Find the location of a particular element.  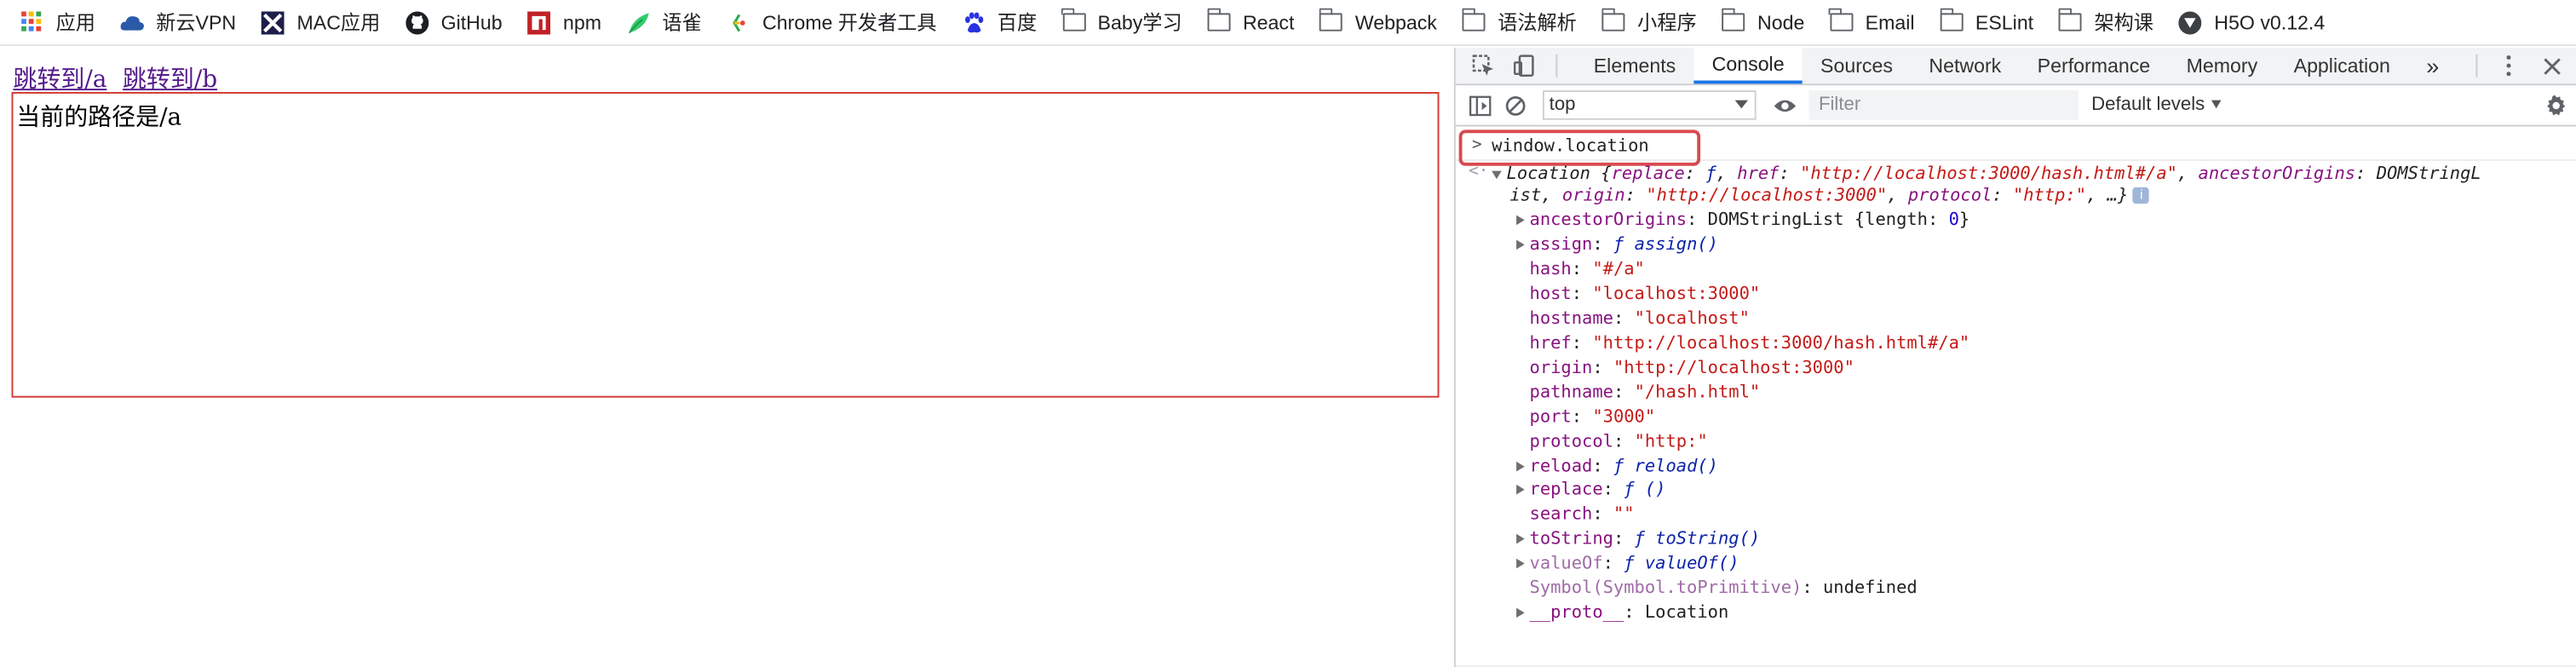

property-key: origin is located at coordinates (1561, 367).